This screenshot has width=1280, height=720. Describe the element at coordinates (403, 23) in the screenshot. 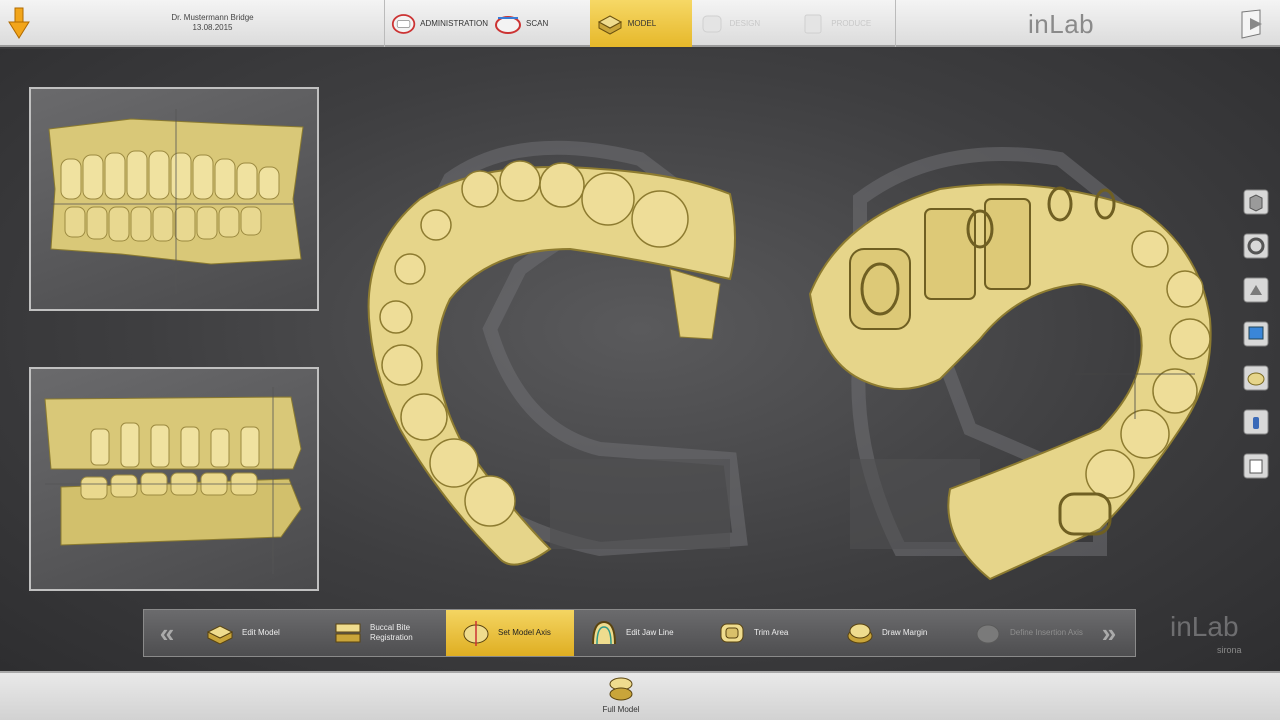

I see `administration-icon` at that location.